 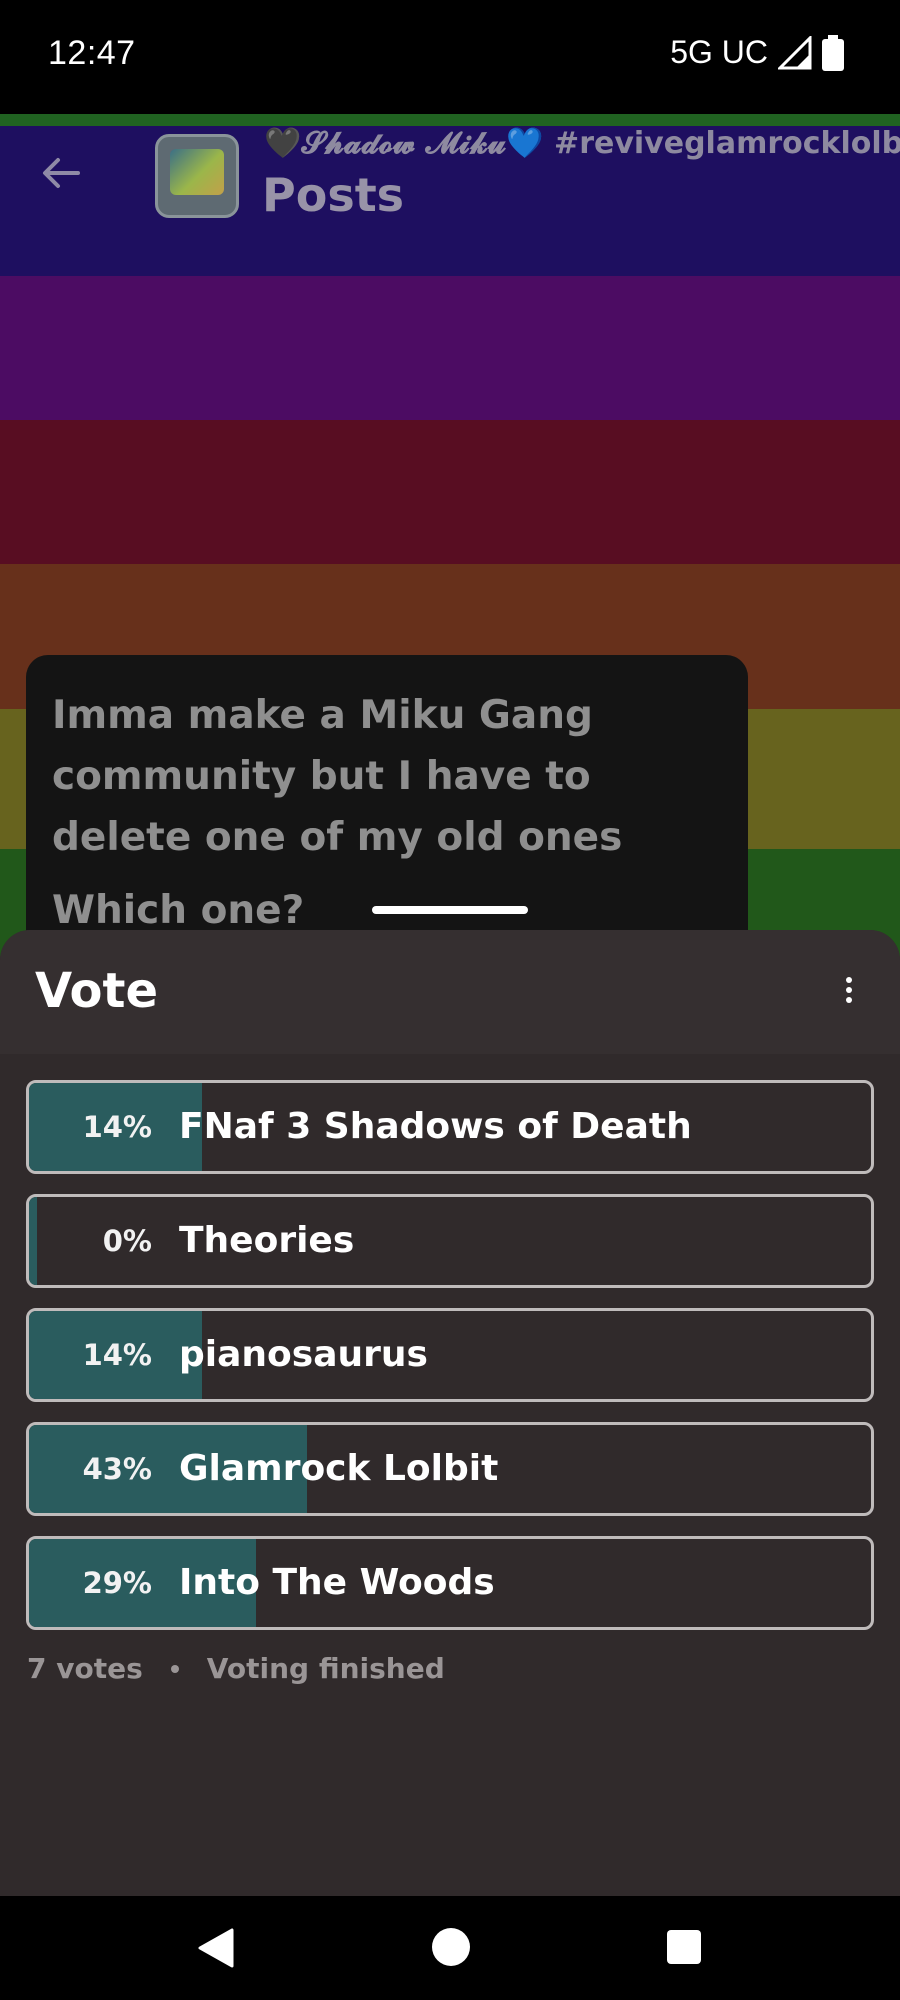 I want to click on avatar-image, so click(x=197, y=172).